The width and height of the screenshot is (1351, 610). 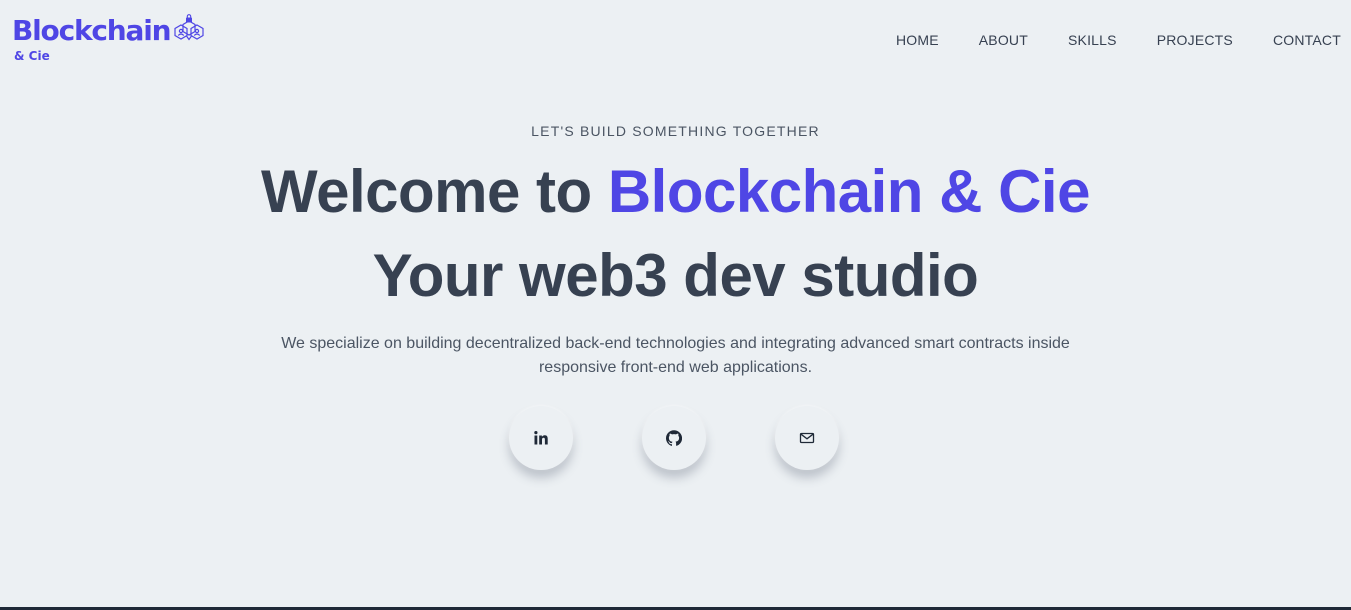 I want to click on blockchain-lock-nodes-icon, so click(x=189, y=29).